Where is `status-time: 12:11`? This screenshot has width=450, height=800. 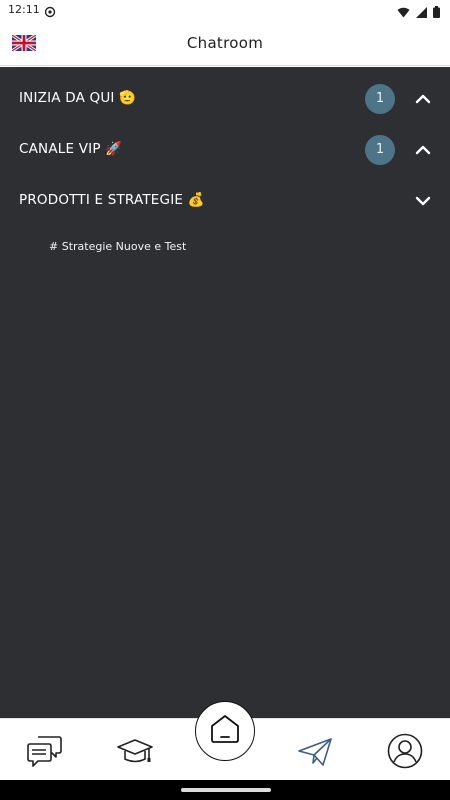
status-time: 12:11 is located at coordinates (24, 9).